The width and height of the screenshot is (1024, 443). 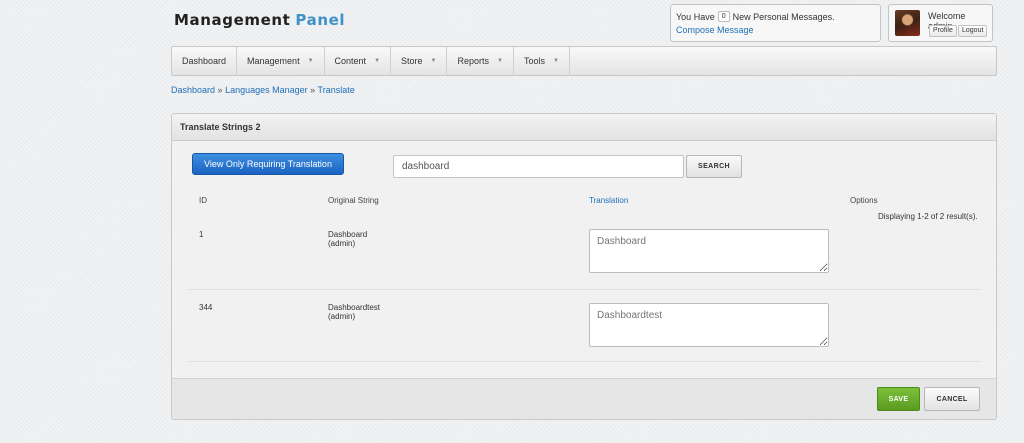 I want to click on nav-item-content: Content ▼, so click(x=358, y=61).